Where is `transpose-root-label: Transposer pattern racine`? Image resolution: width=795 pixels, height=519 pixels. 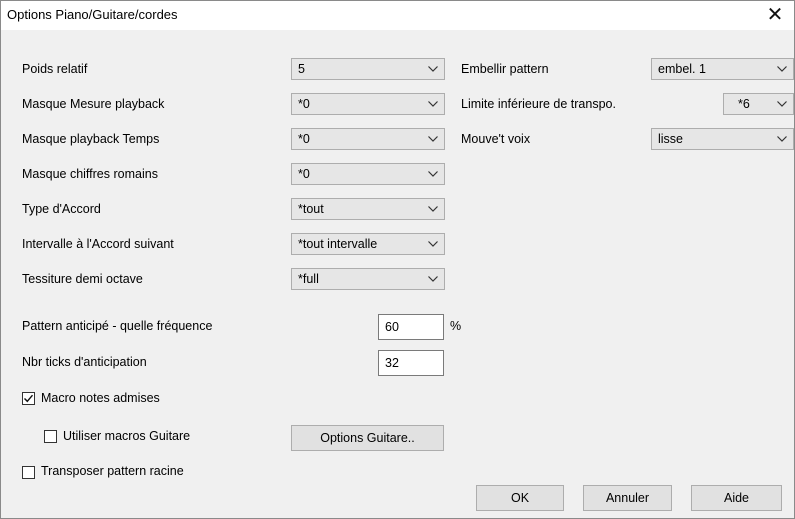 transpose-root-label: Transposer pattern racine is located at coordinates (112, 471).